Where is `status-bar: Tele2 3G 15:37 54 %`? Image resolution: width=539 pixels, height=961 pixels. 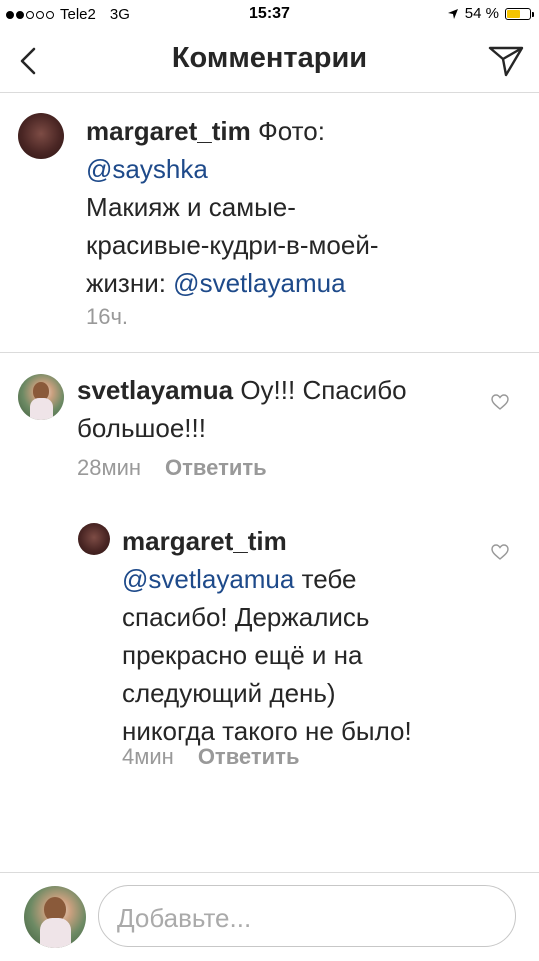
status-bar: Tele2 3G 15:37 54 % is located at coordinates (269, 15).